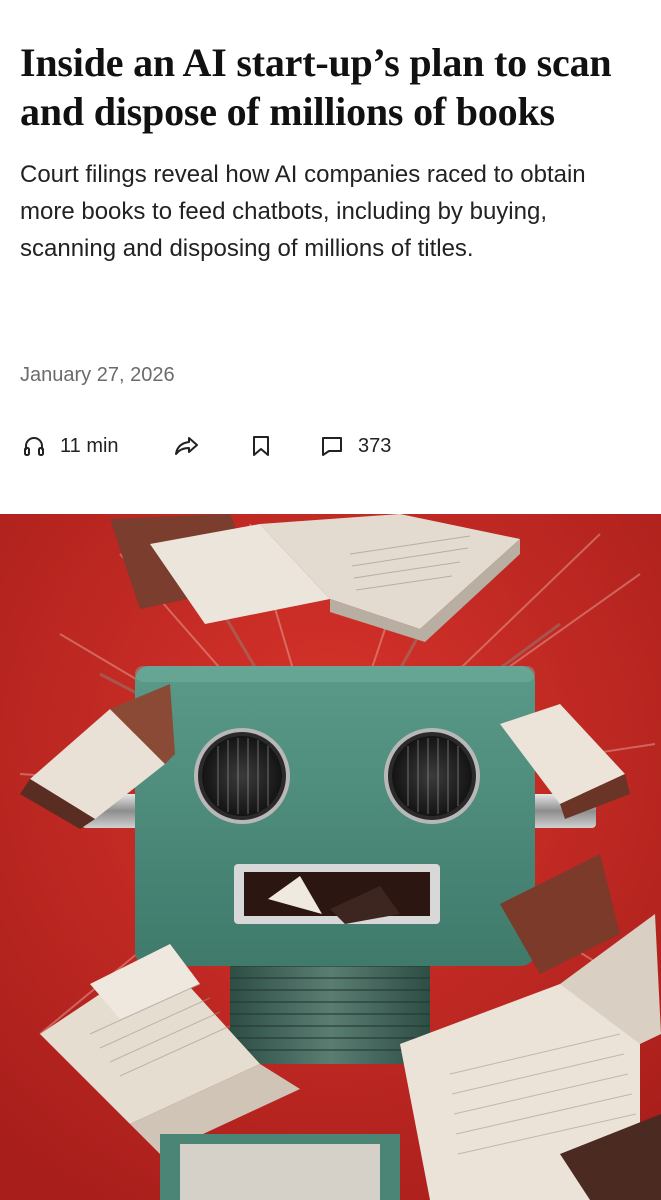 The height and width of the screenshot is (1200, 661). Describe the element at coordinates (89, 445) in the screenshot. I see `listen-duration: 11 min` at that location.